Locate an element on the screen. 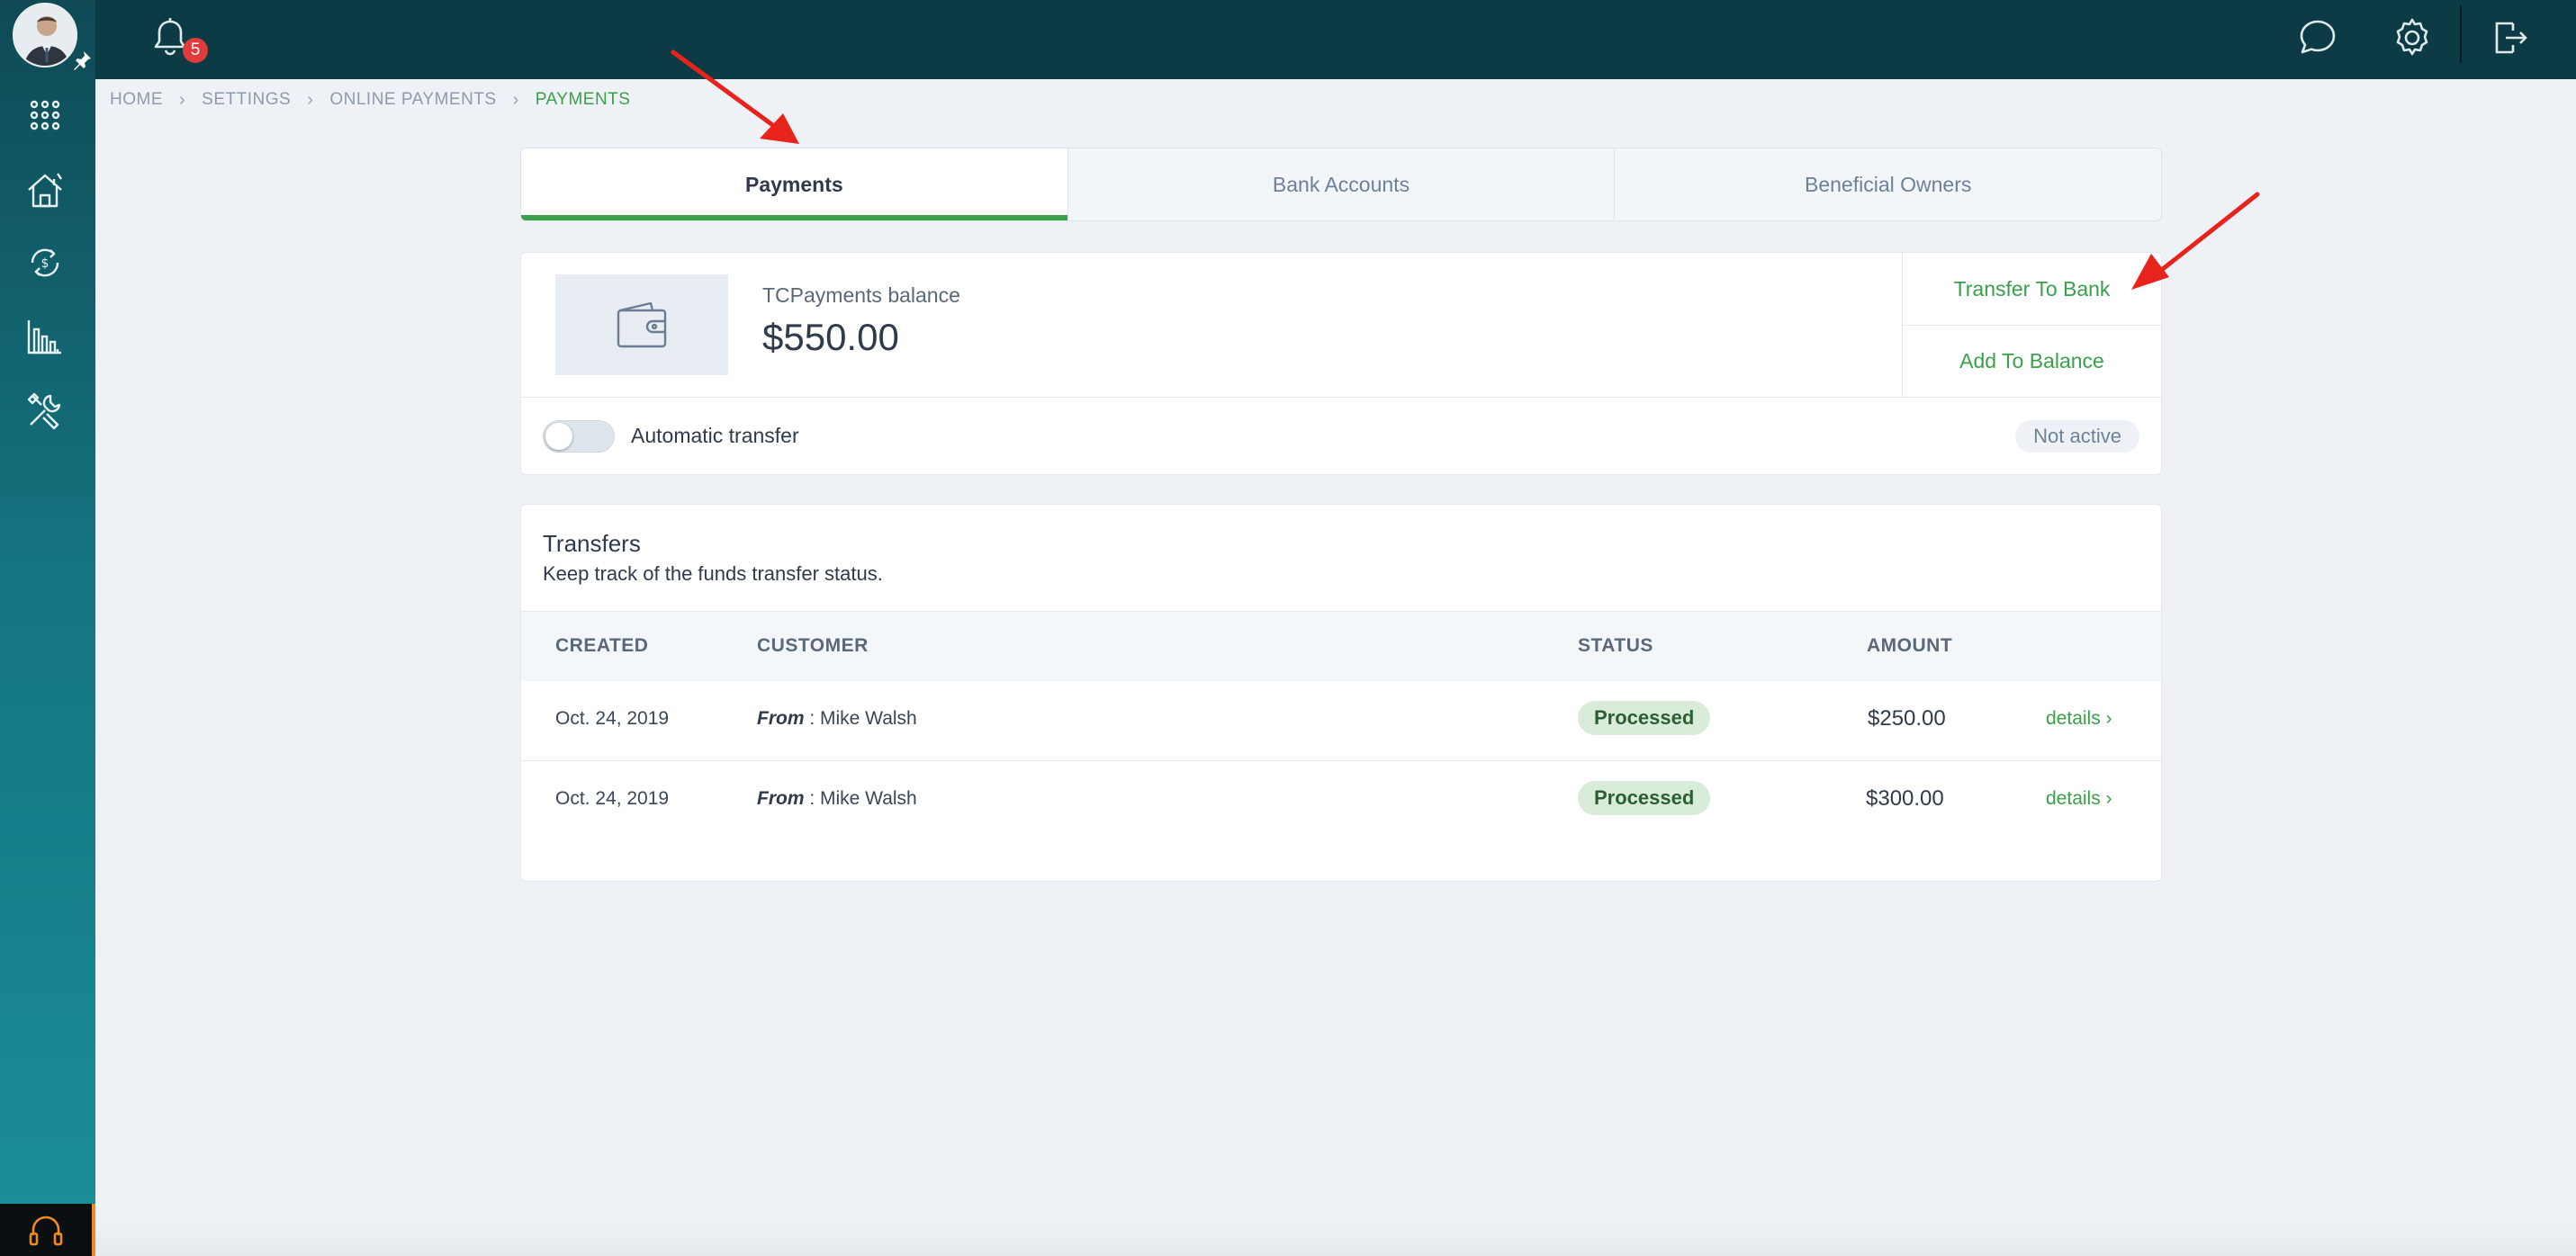 The width and height of the screenshot is (2576, 1256). transfer-to-bank-button: Transfer To Bank is located at coordinates (2032, 289).